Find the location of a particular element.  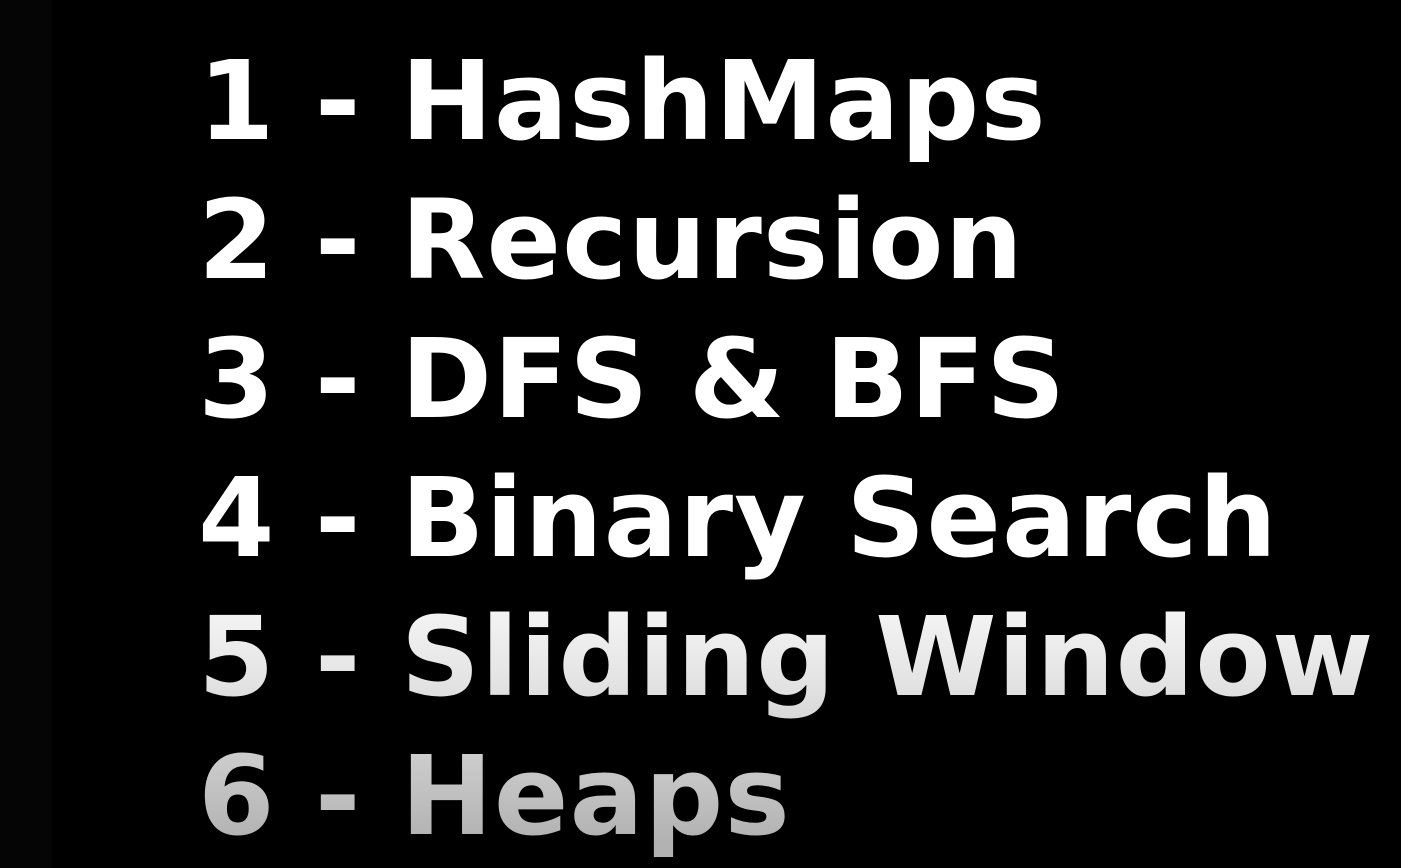

topic-item-heaps: 6 - Heaps is located at coordinates (786, 796).